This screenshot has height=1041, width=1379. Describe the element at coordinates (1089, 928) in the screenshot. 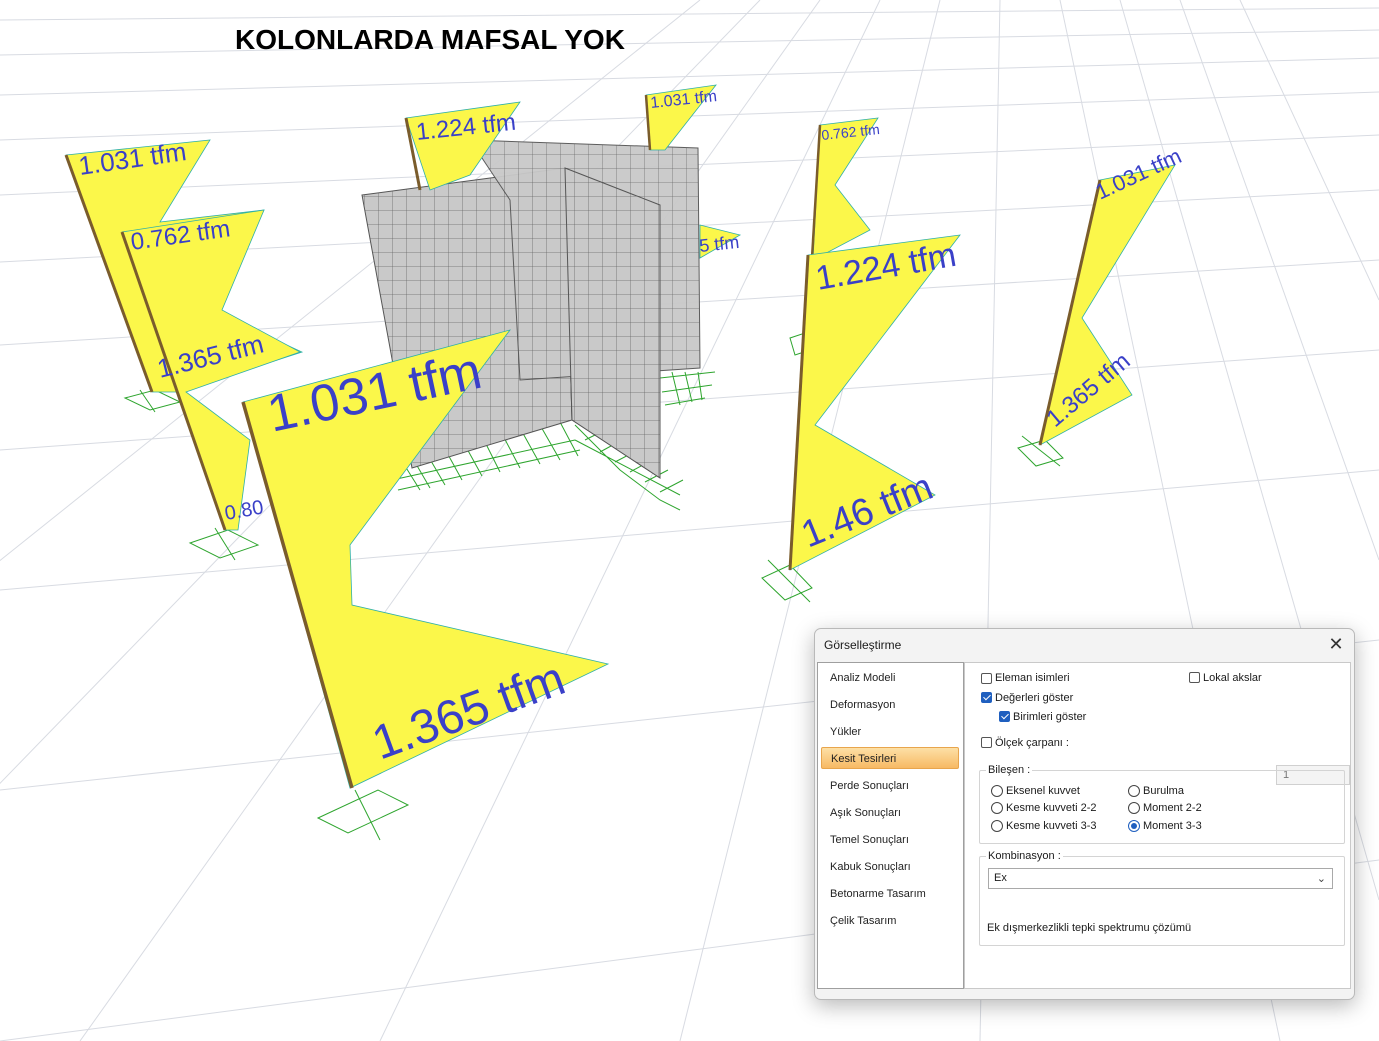

I see `kombinasyon-description: Ek dışmerkezlikli tepki spektrumu çözümü` at that location.